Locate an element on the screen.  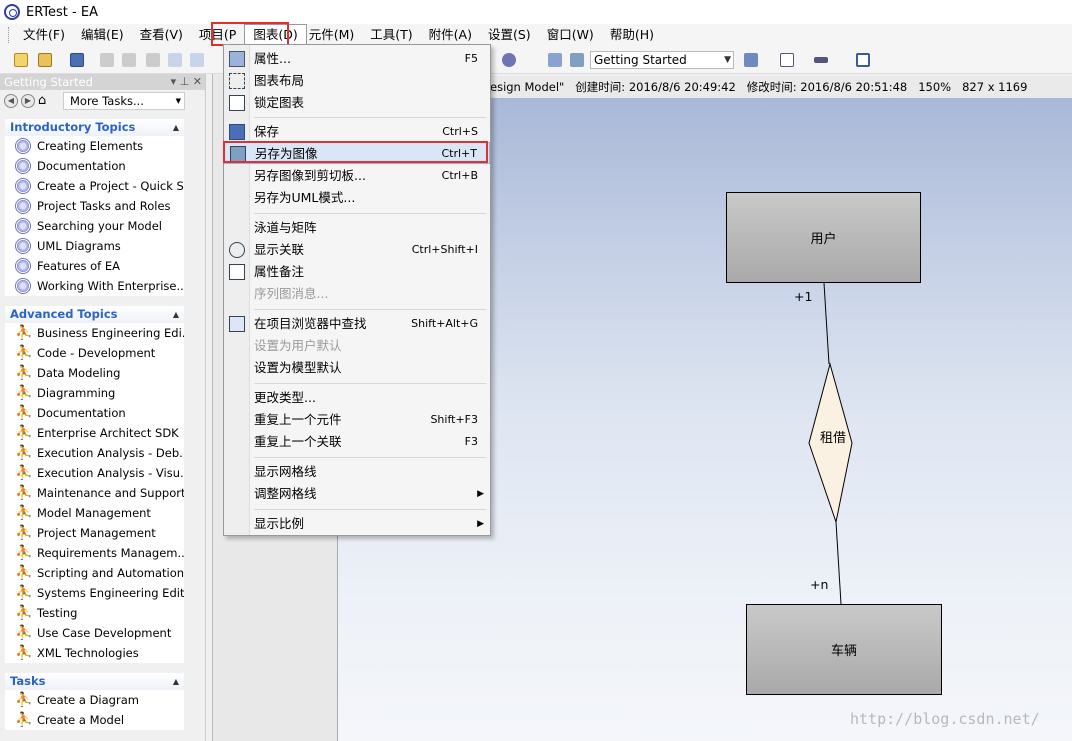
menu-item-show-relations: 显示关联 Ctrl+Shift+I is located at coordinates (357, 250).